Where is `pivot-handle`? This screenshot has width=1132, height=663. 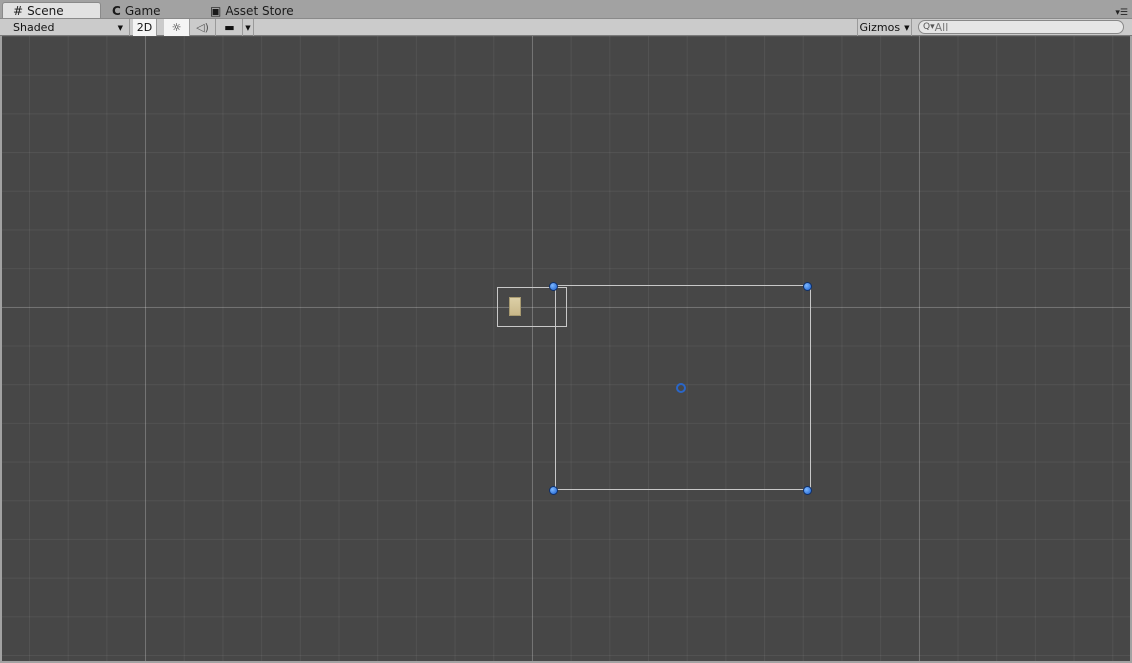
pivot-handle is located at coordinates (681, 388).